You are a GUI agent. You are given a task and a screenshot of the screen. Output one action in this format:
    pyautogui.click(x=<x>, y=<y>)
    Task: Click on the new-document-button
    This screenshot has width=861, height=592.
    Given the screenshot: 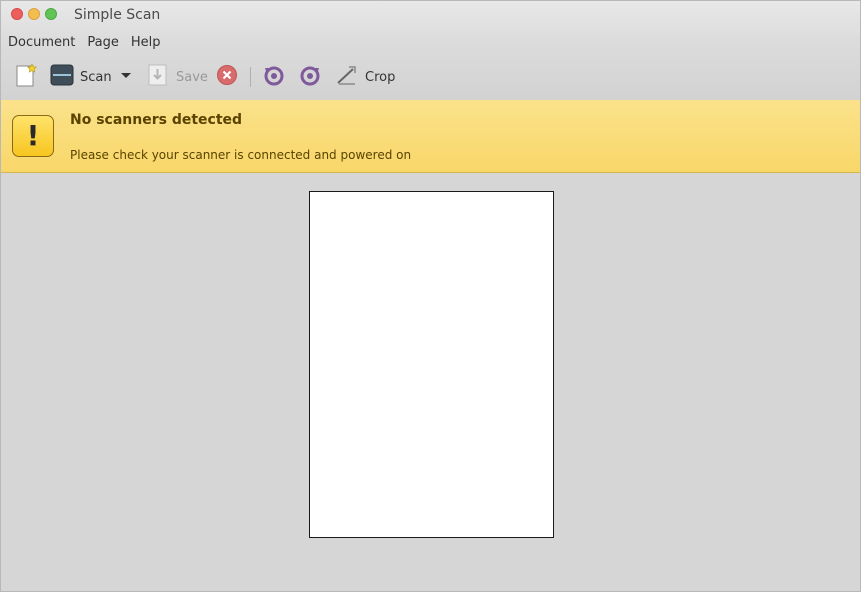 What is the action you would take?
    pyautogui.click(x=26, y=77)
    